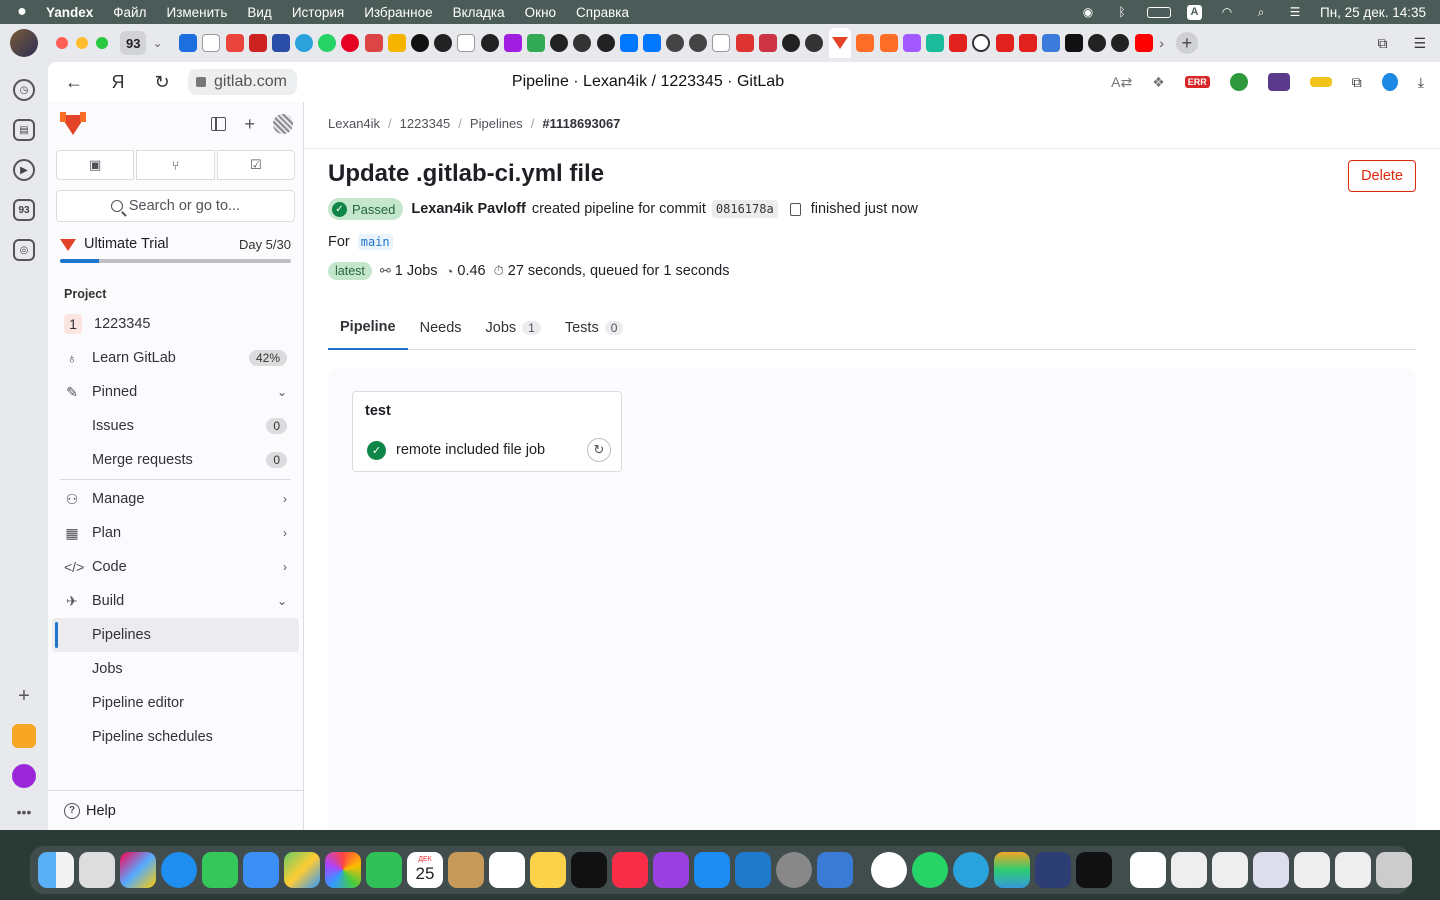 This screenshot has height=900, width=1440. Describe the element at coordinates (95, 165) in the screenshot. I see `issues-shortcut-icon: ▣` at that location.